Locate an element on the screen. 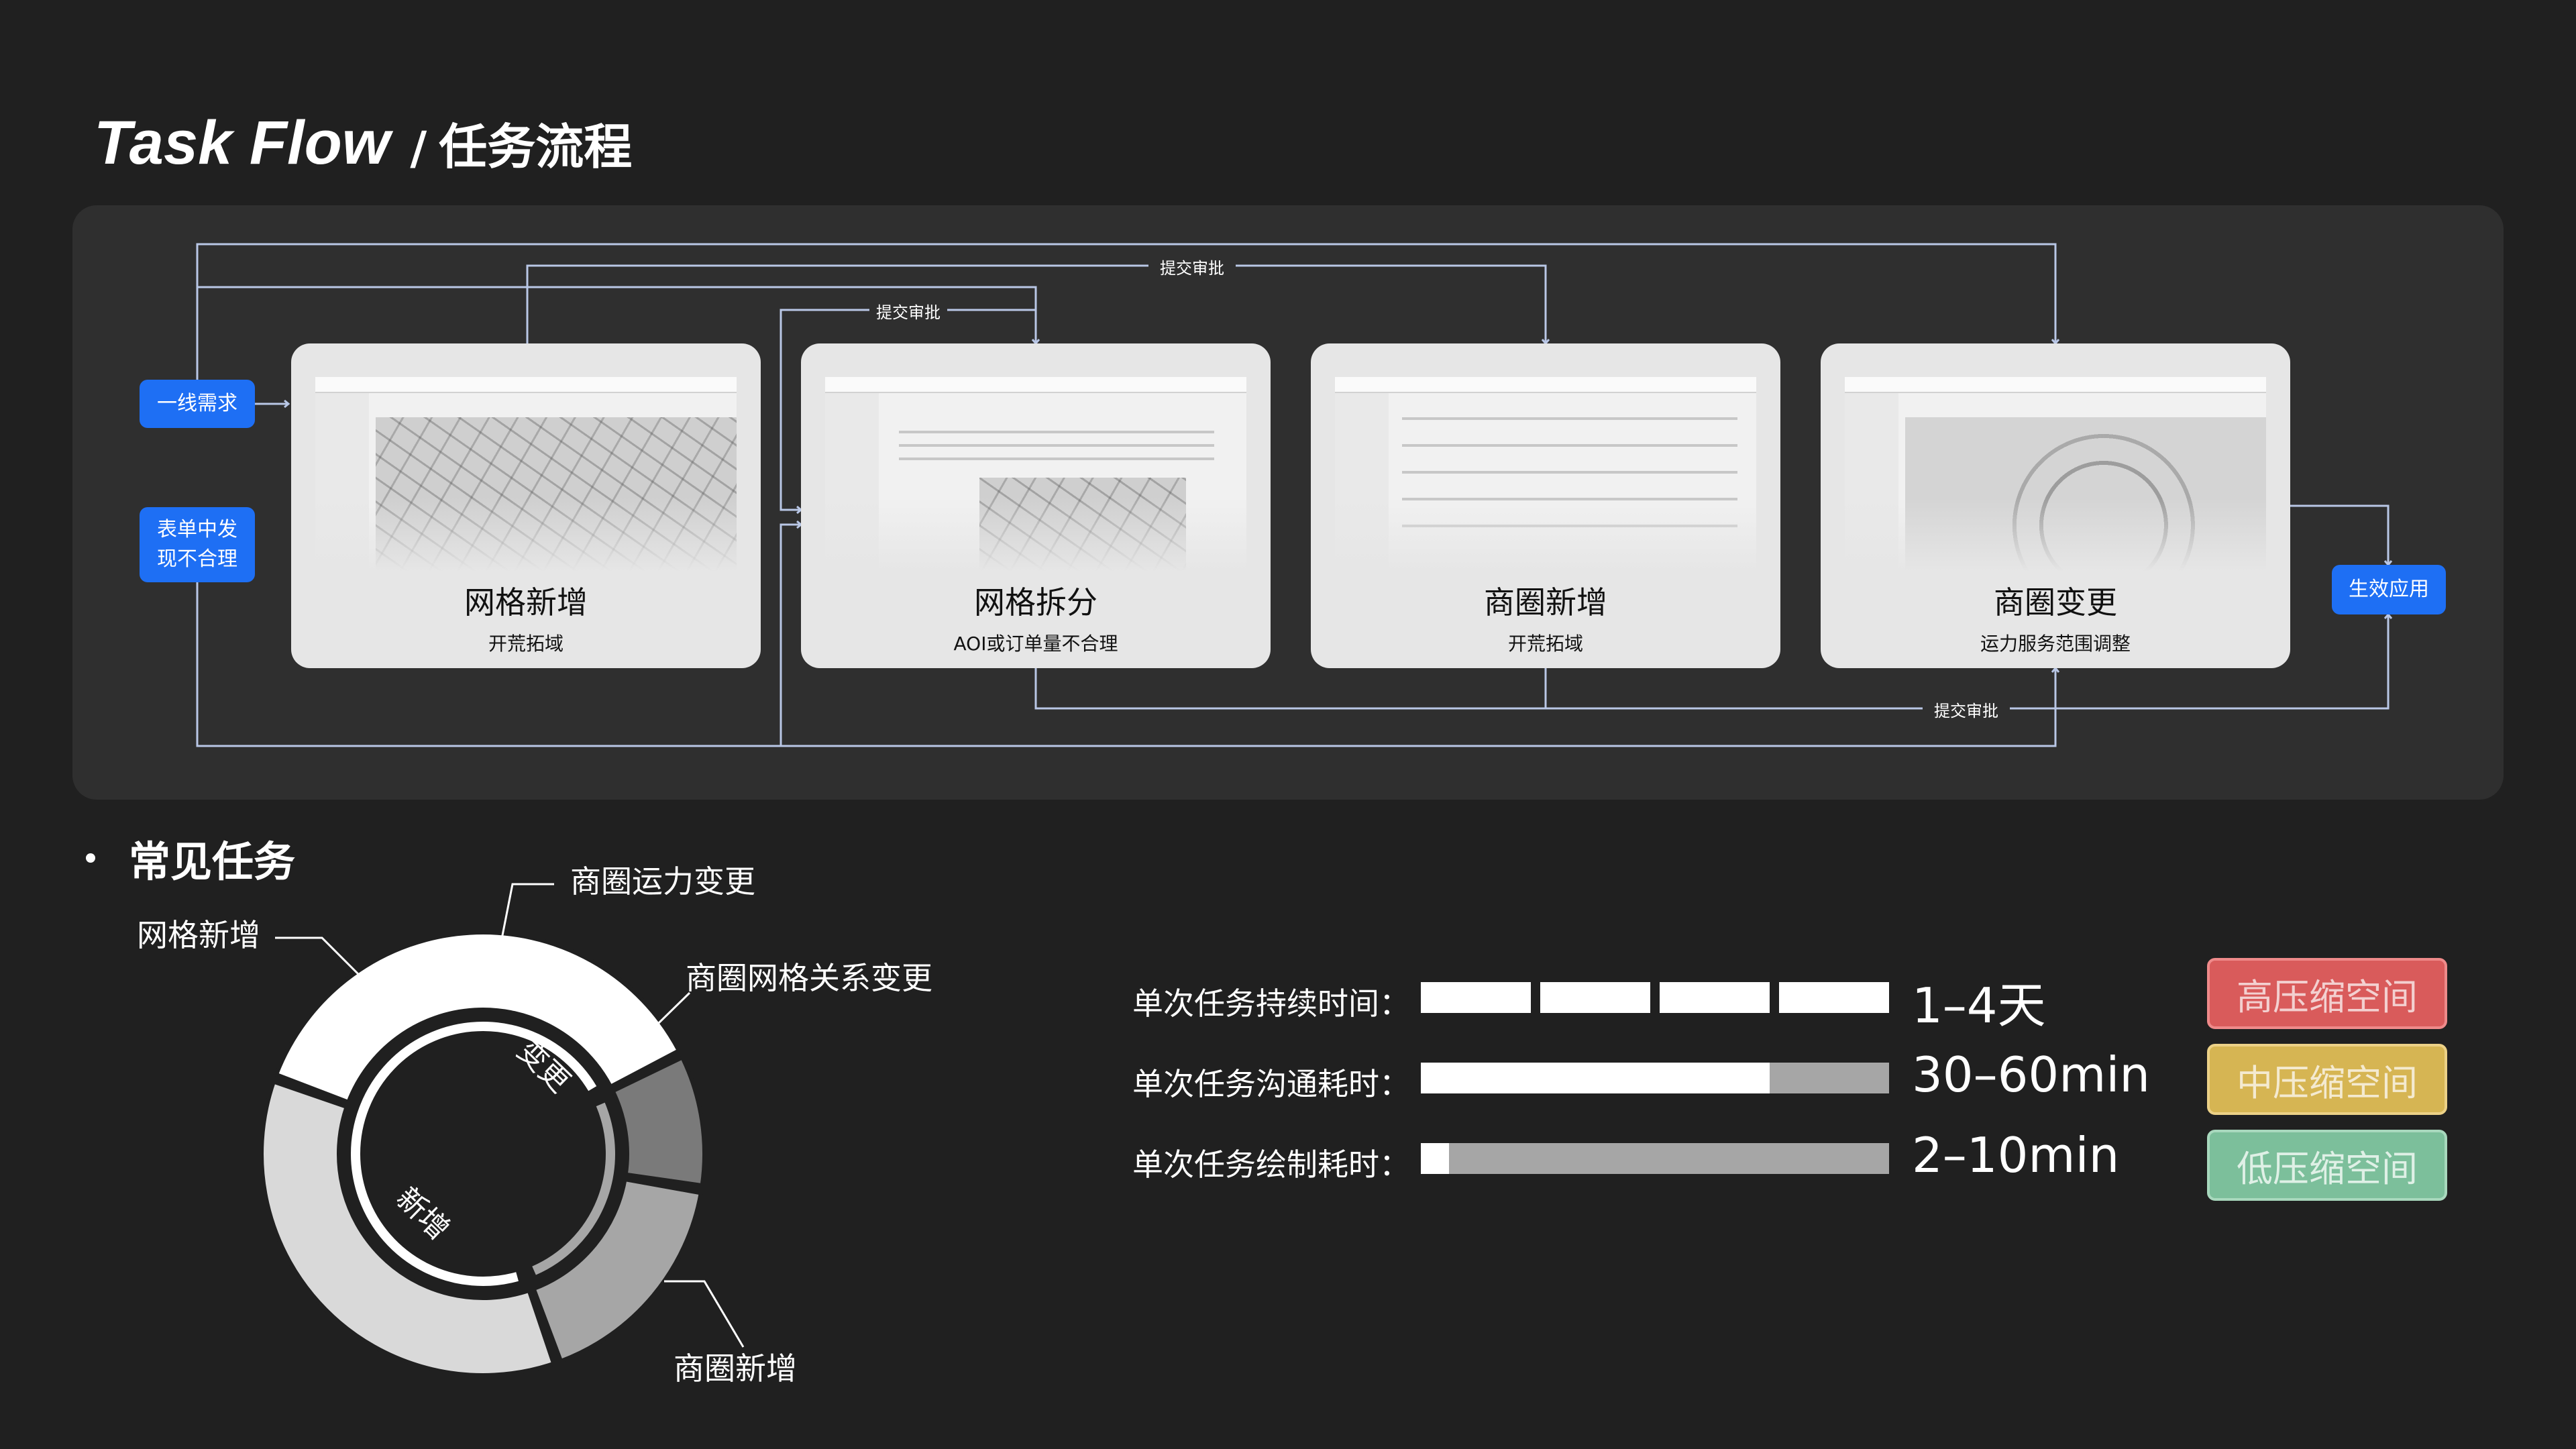 The image size is (2576, 1449). metric-value-communication: 30–60min is located at coordinates (2031, 1074).